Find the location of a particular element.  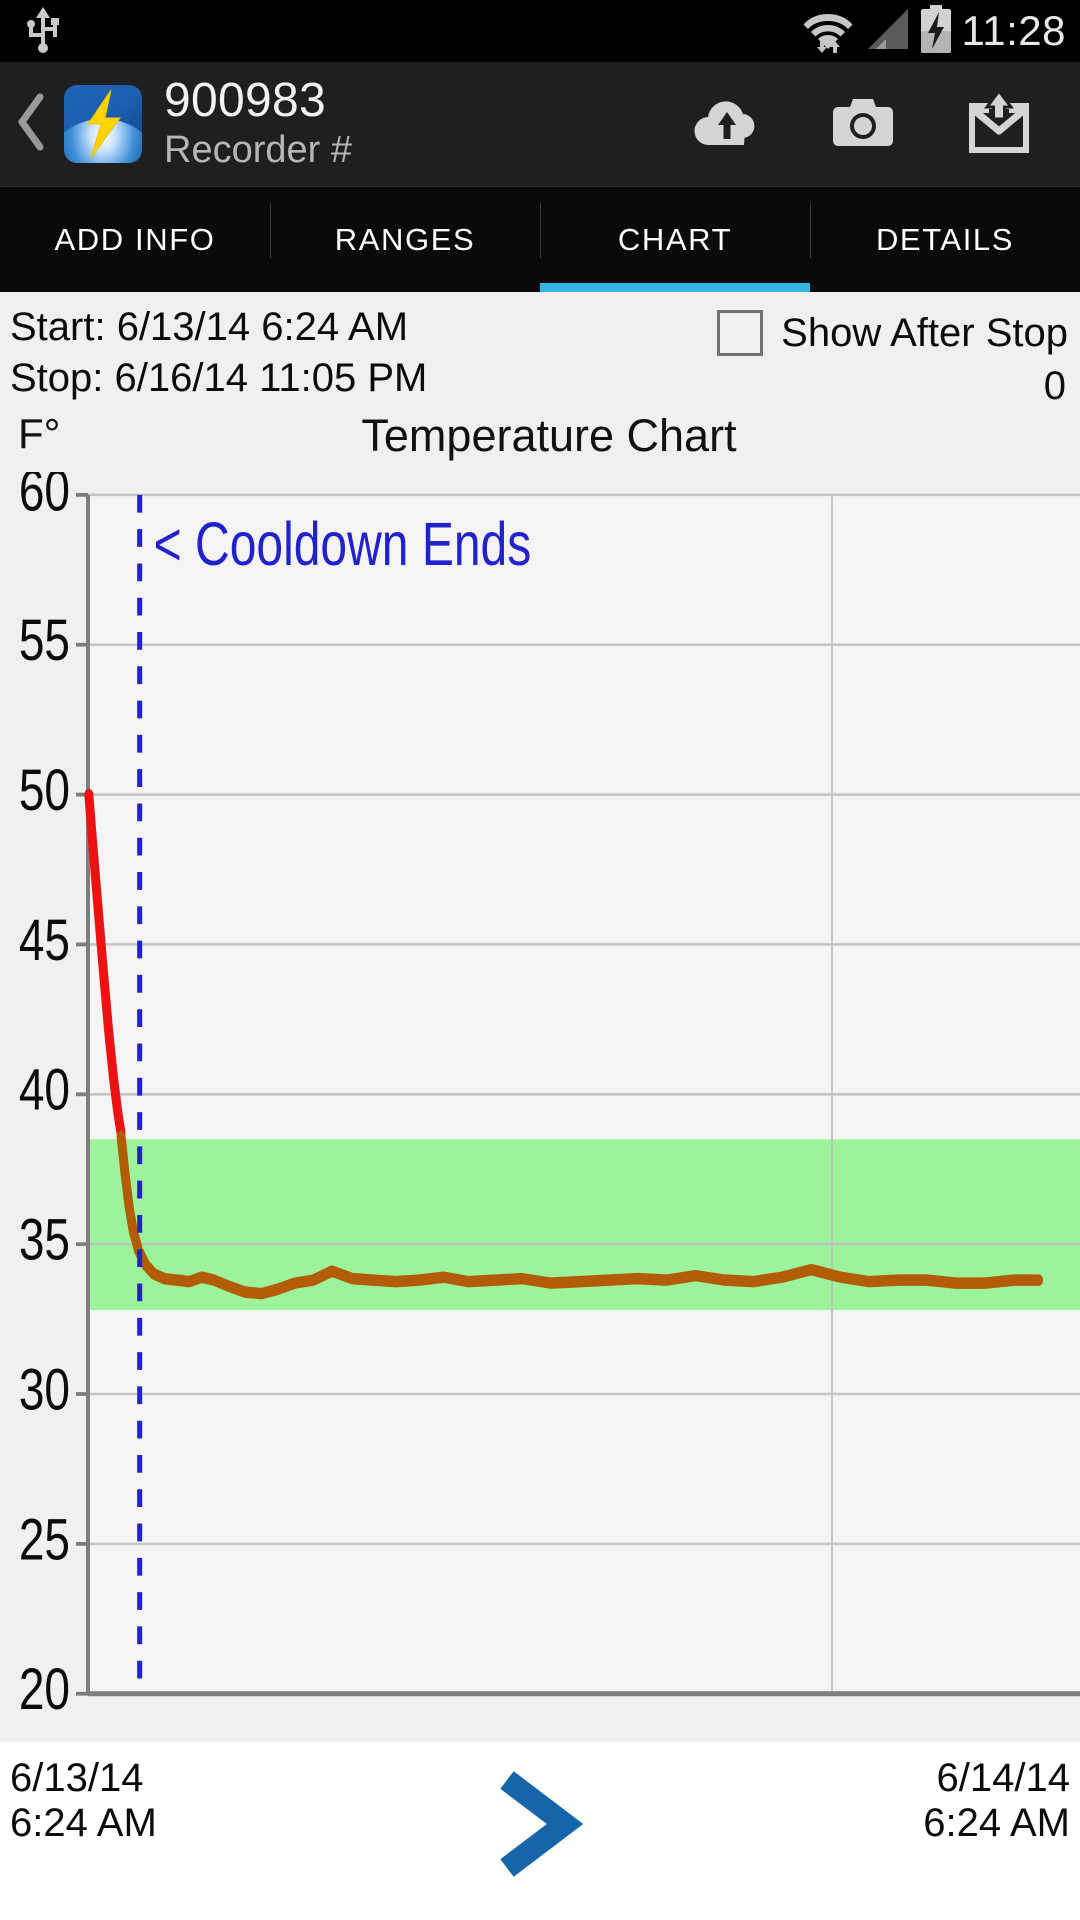

tab-add-info: ADD INFO is located at coordinates (135, 239).